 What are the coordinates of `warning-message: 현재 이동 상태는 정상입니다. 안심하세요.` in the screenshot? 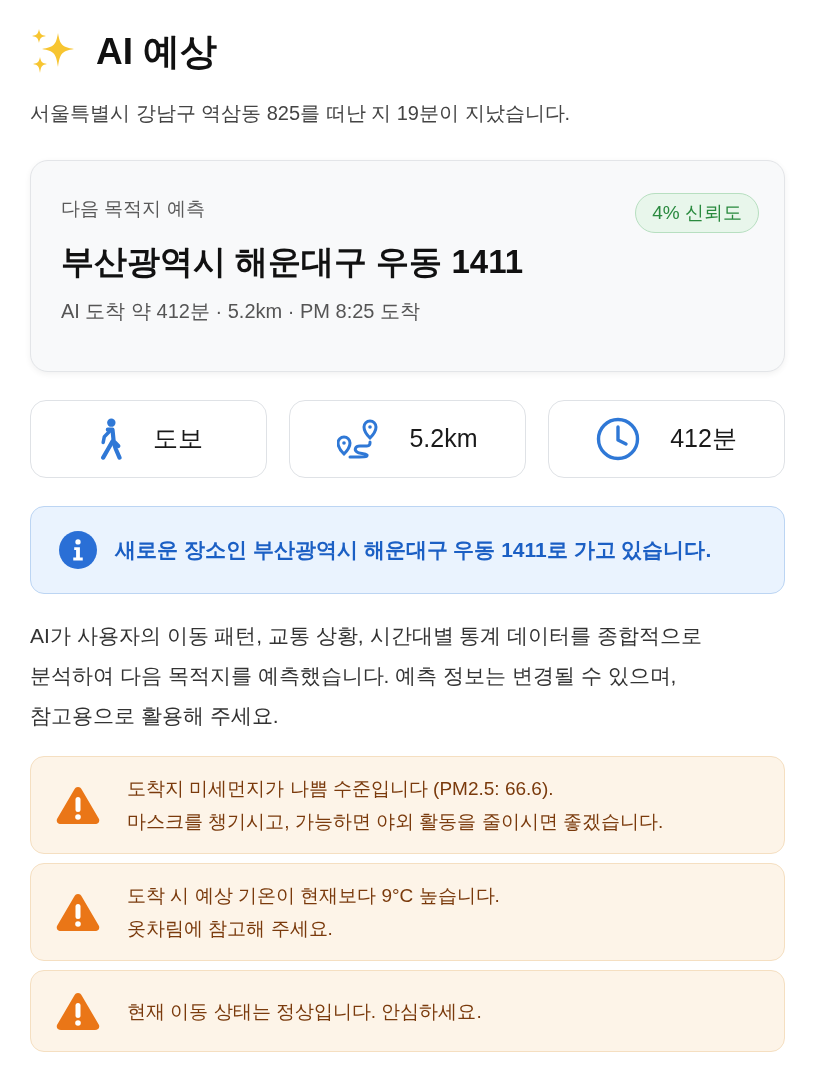 It's located at (304, 1011).